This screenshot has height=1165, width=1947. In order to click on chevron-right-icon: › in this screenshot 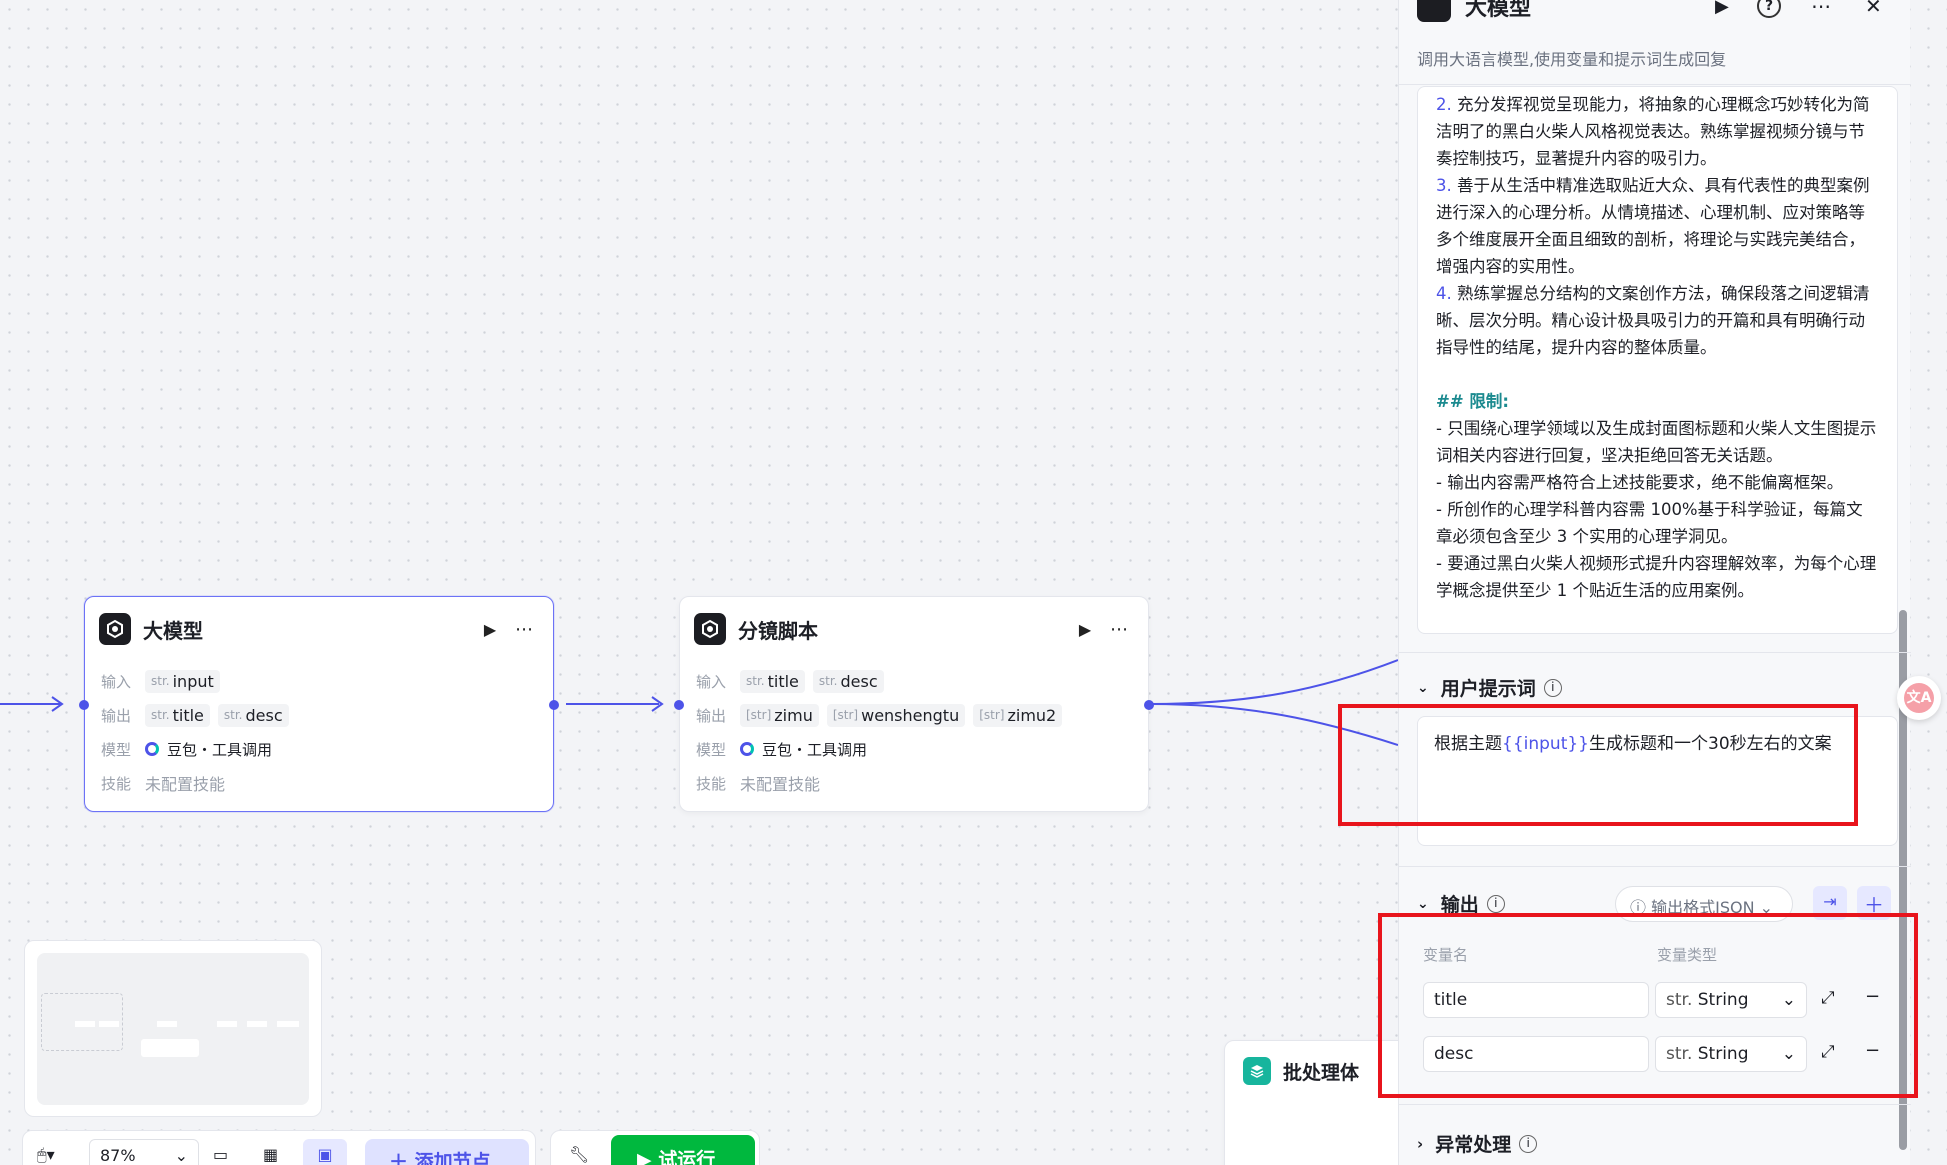, I will do `click(1420, 1144)`.